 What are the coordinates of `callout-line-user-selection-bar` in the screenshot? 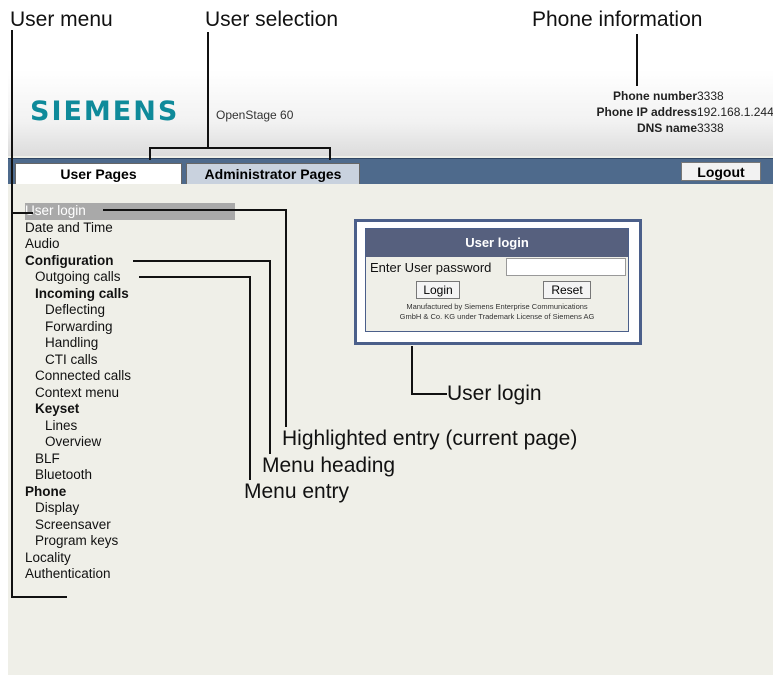 It's located at (240, 148).